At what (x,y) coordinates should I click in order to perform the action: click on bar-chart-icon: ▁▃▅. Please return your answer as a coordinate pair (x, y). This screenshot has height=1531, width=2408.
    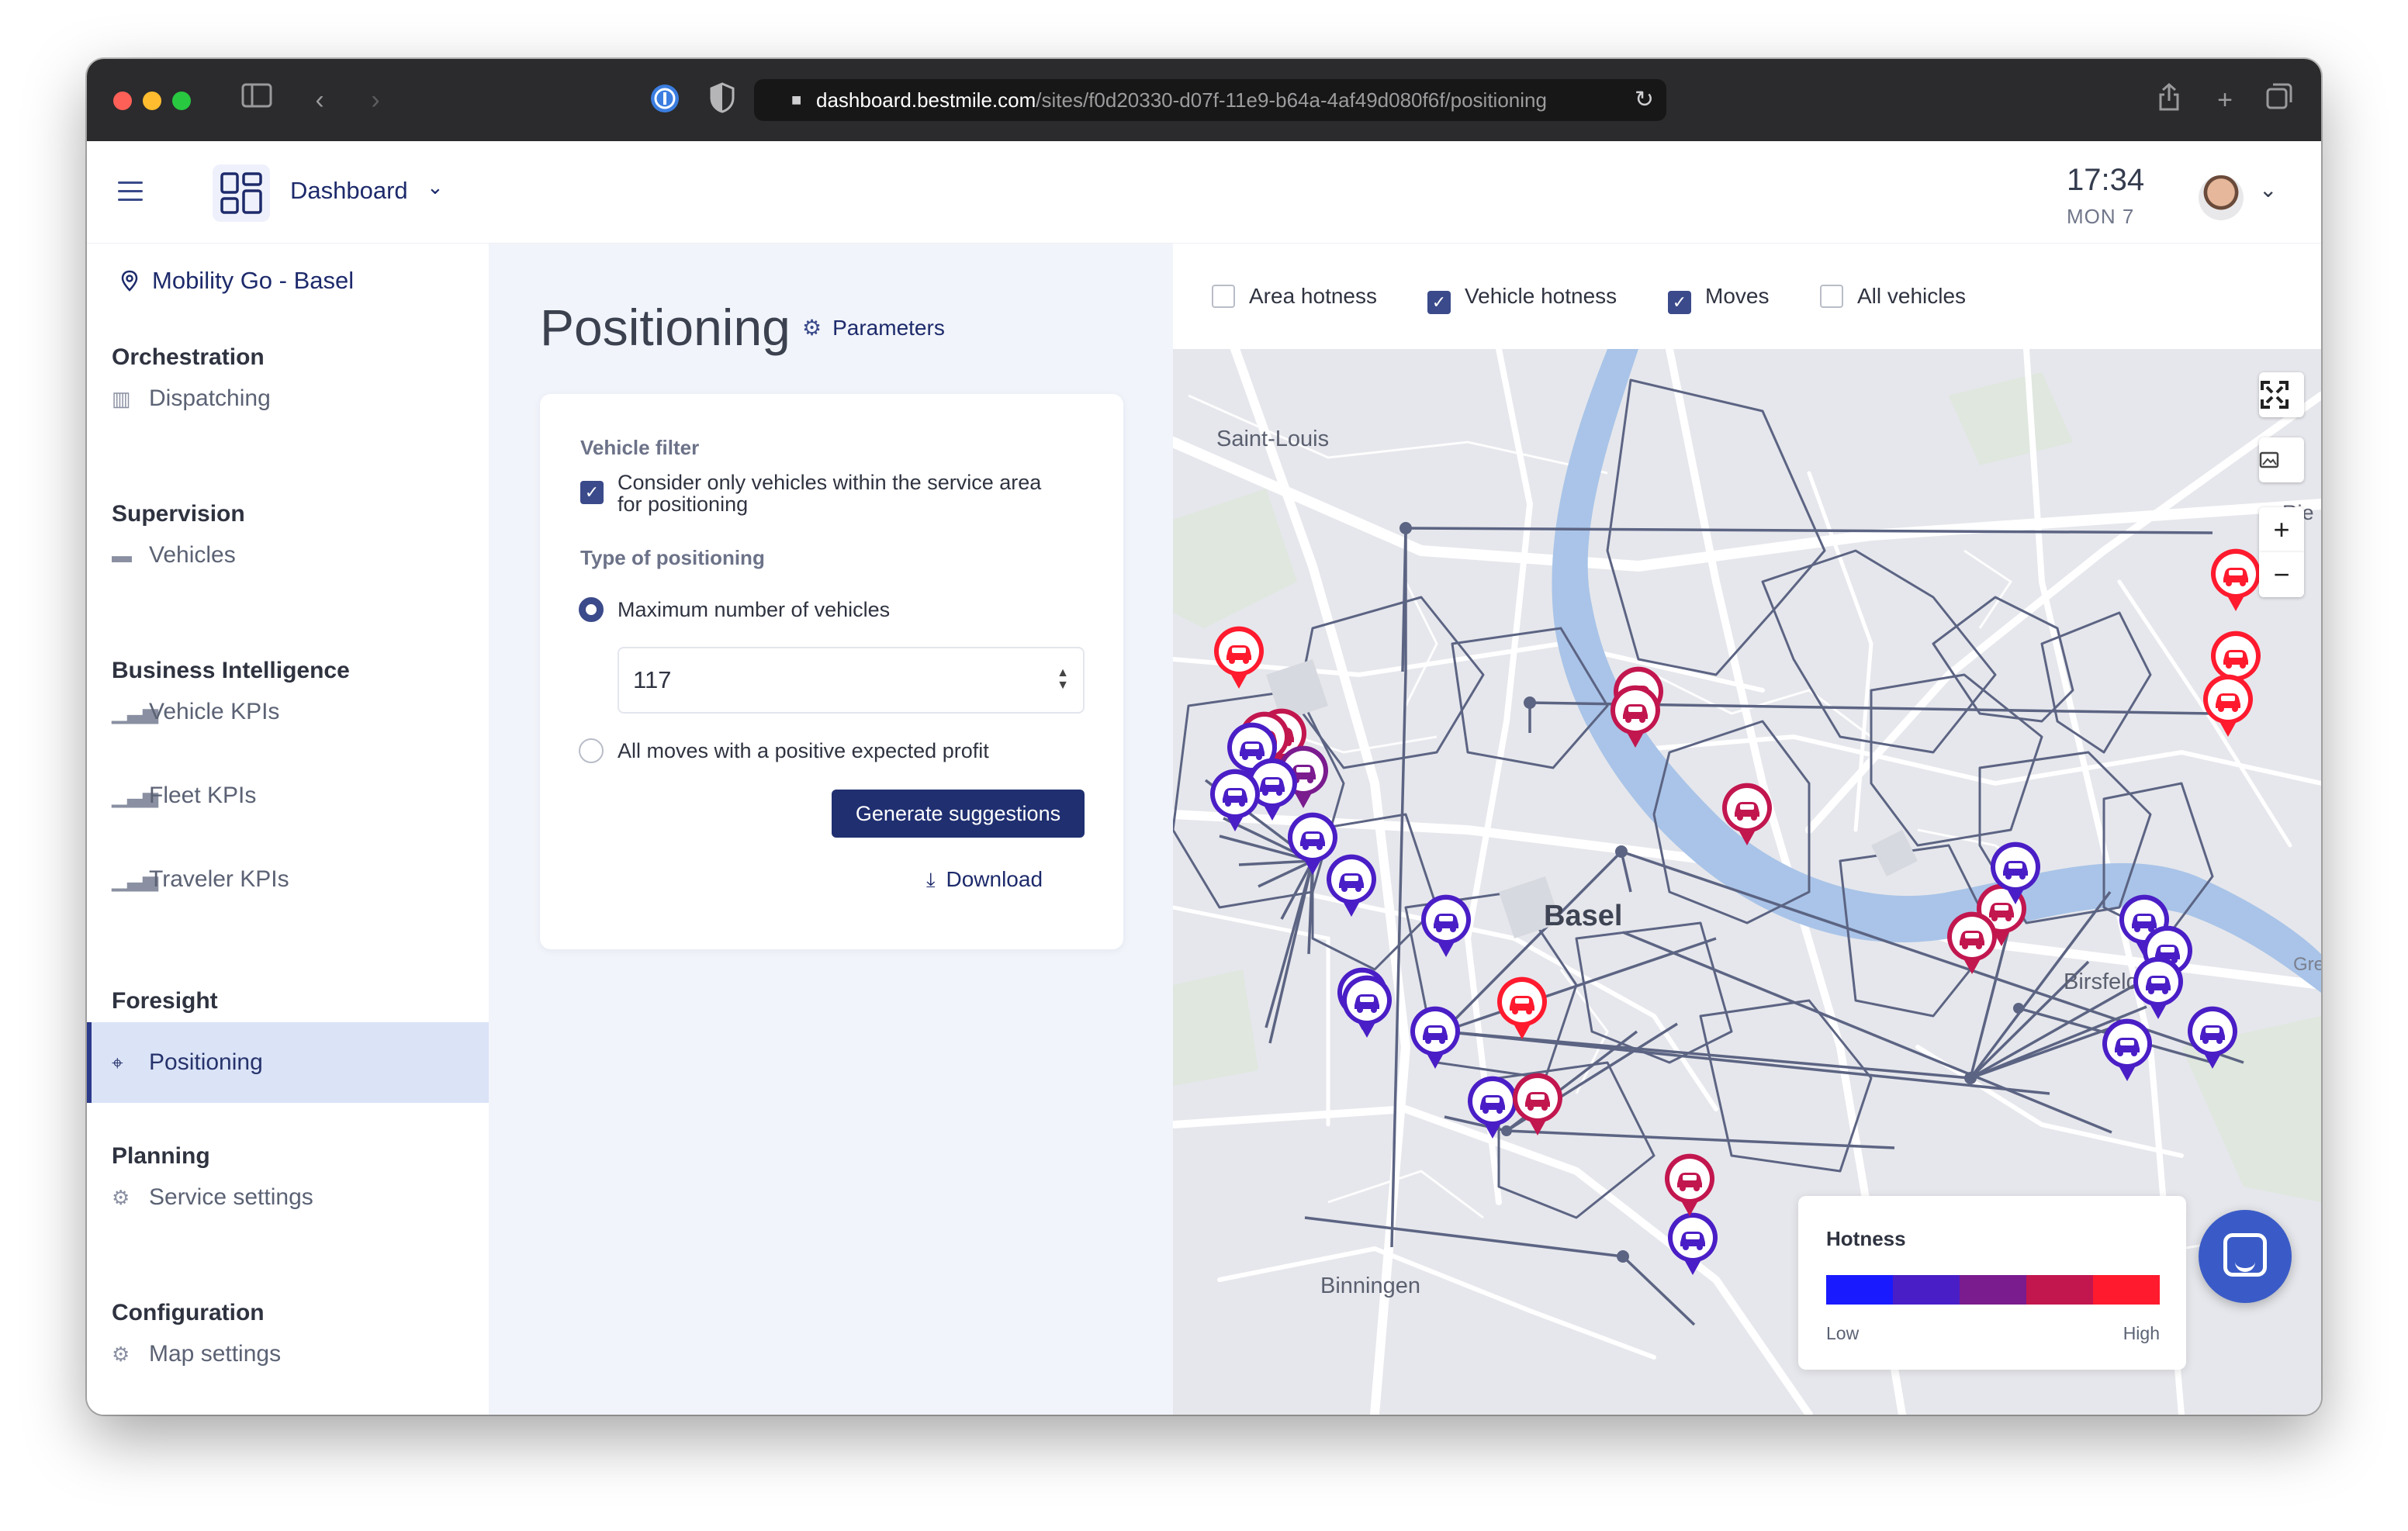
    Looking at the image, I should click on (135, 712).